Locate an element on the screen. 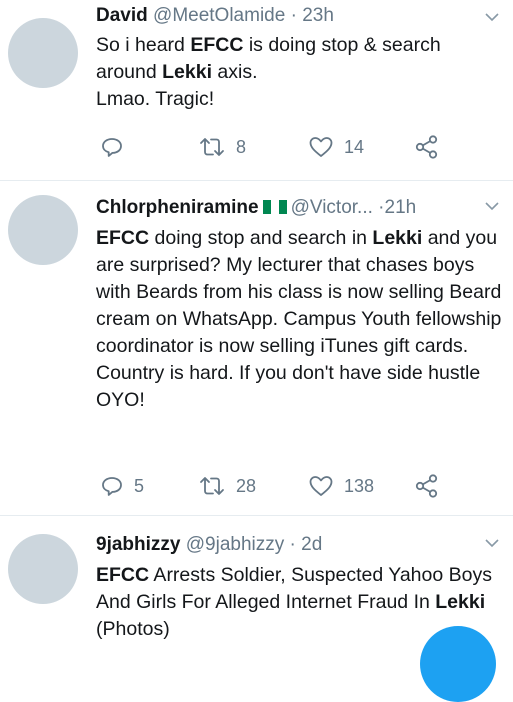 This screenshot has width=513, height=702. tweet-header: Chlorpheniramine @Victor... ·21h is located at coordinates (284, 208).